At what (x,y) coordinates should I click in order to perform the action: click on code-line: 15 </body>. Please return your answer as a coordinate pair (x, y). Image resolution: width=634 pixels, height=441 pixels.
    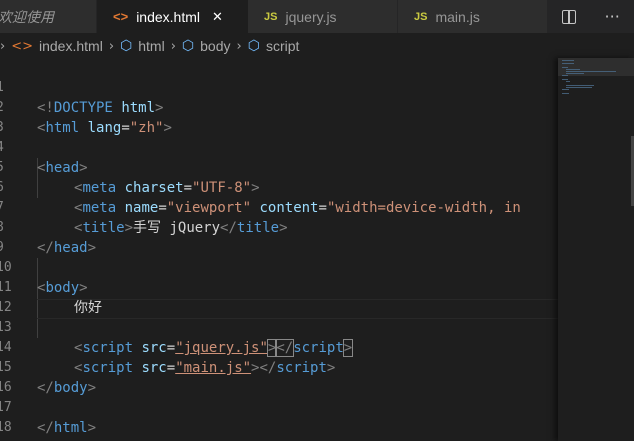
    Looking at the image, I should click on (279, 367).